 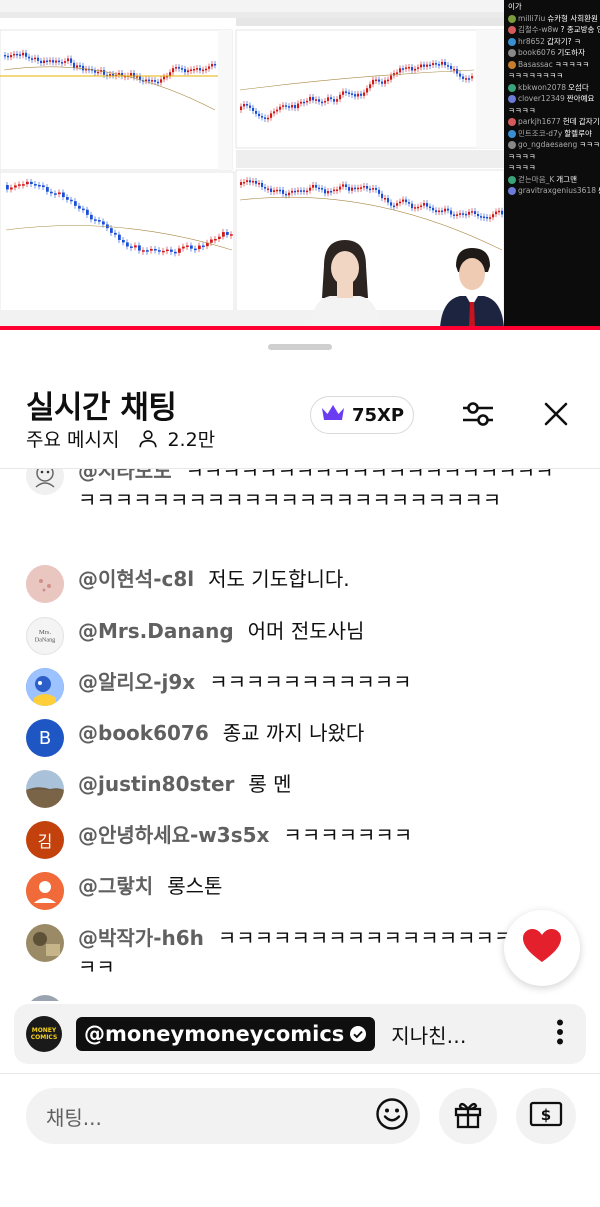 I want to click on chat-mode-row: 주요 메시지 2.2만, so click(x=120, y=438).